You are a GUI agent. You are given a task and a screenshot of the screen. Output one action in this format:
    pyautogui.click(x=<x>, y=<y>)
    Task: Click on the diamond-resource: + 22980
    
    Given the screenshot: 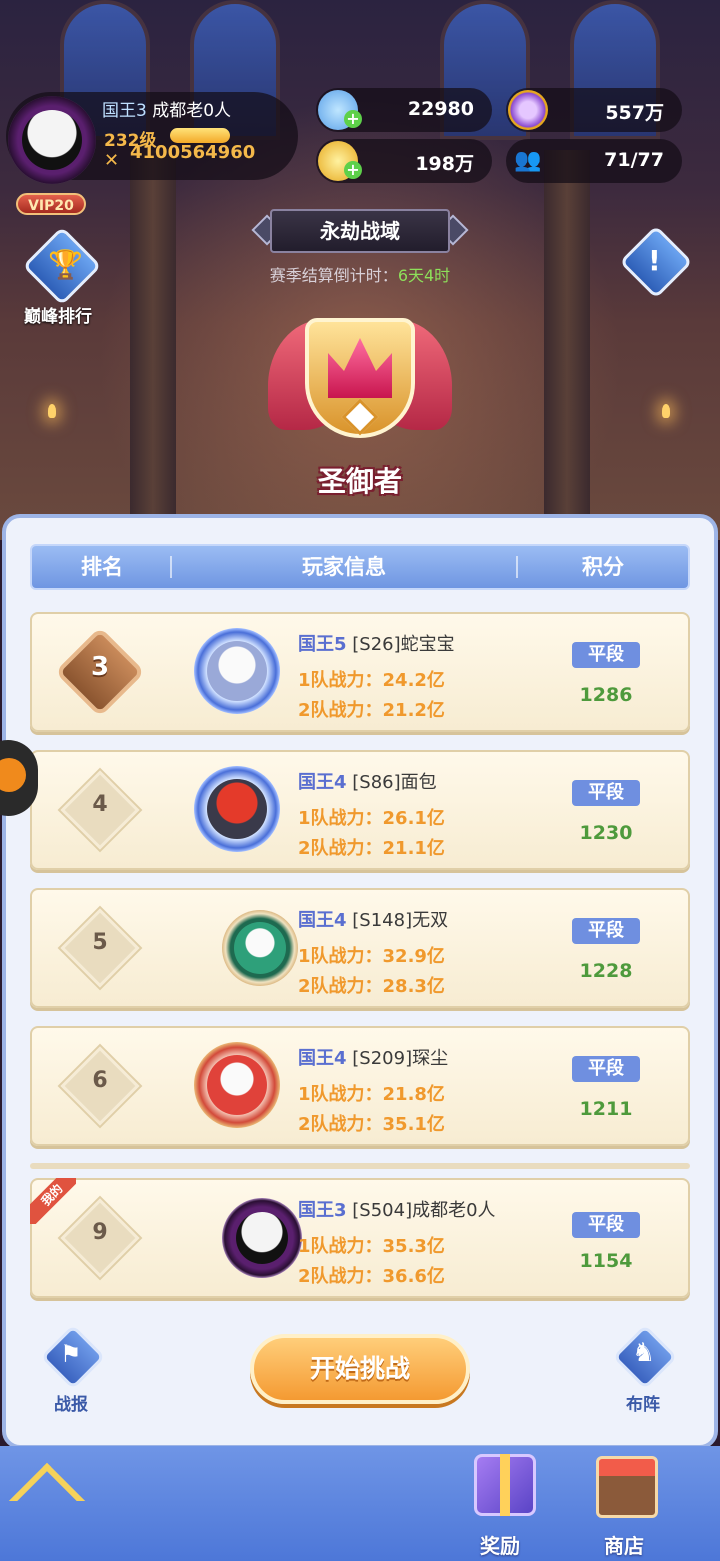 What is the action you would take?
    pyautogui.click(x=404, y=110)
    